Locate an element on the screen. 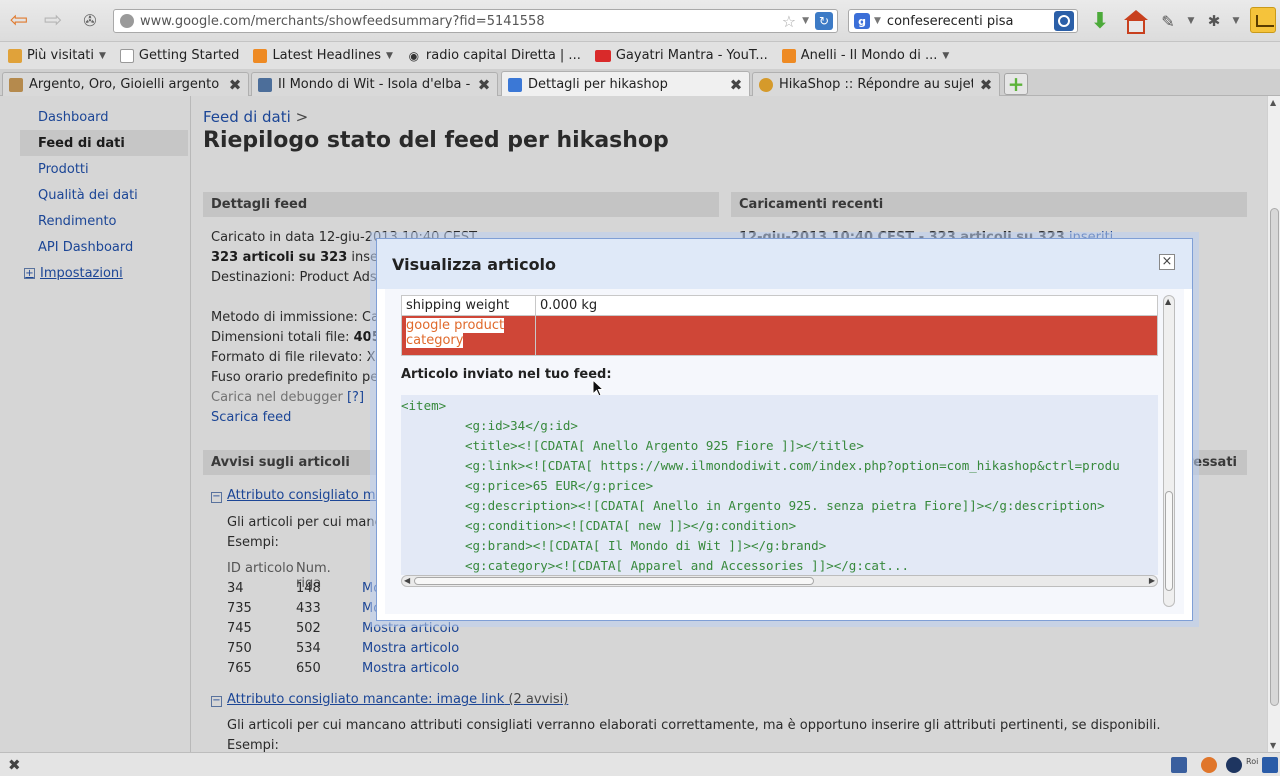 Image resolution: width=1280 pixels, height=776 pixels. scroll-down-icon: ▼ is located at coordinates (1273, 745).